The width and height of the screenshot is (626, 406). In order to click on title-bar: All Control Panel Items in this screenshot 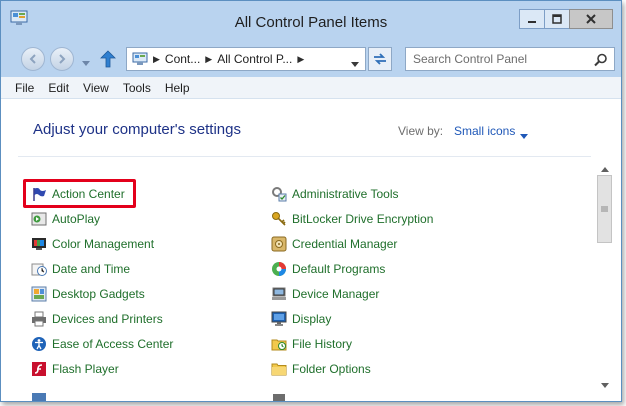, I will do `click(311, 20)`.